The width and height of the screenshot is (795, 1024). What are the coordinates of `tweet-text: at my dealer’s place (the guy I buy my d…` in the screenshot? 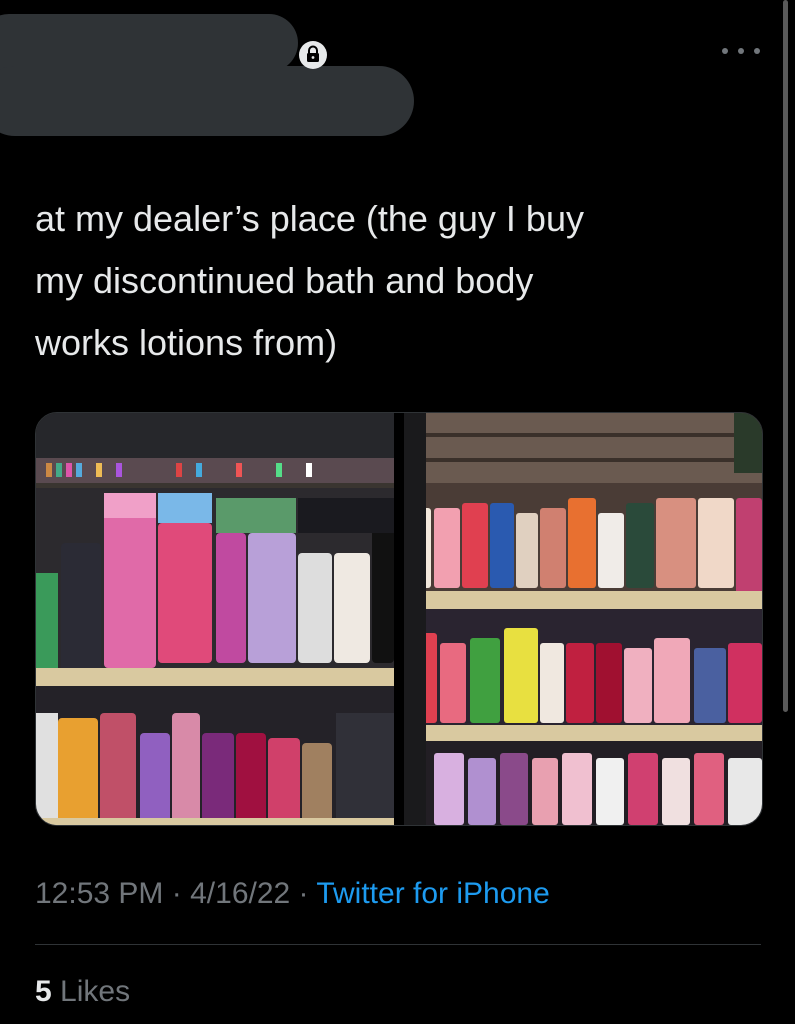 It's located at (309, 280).